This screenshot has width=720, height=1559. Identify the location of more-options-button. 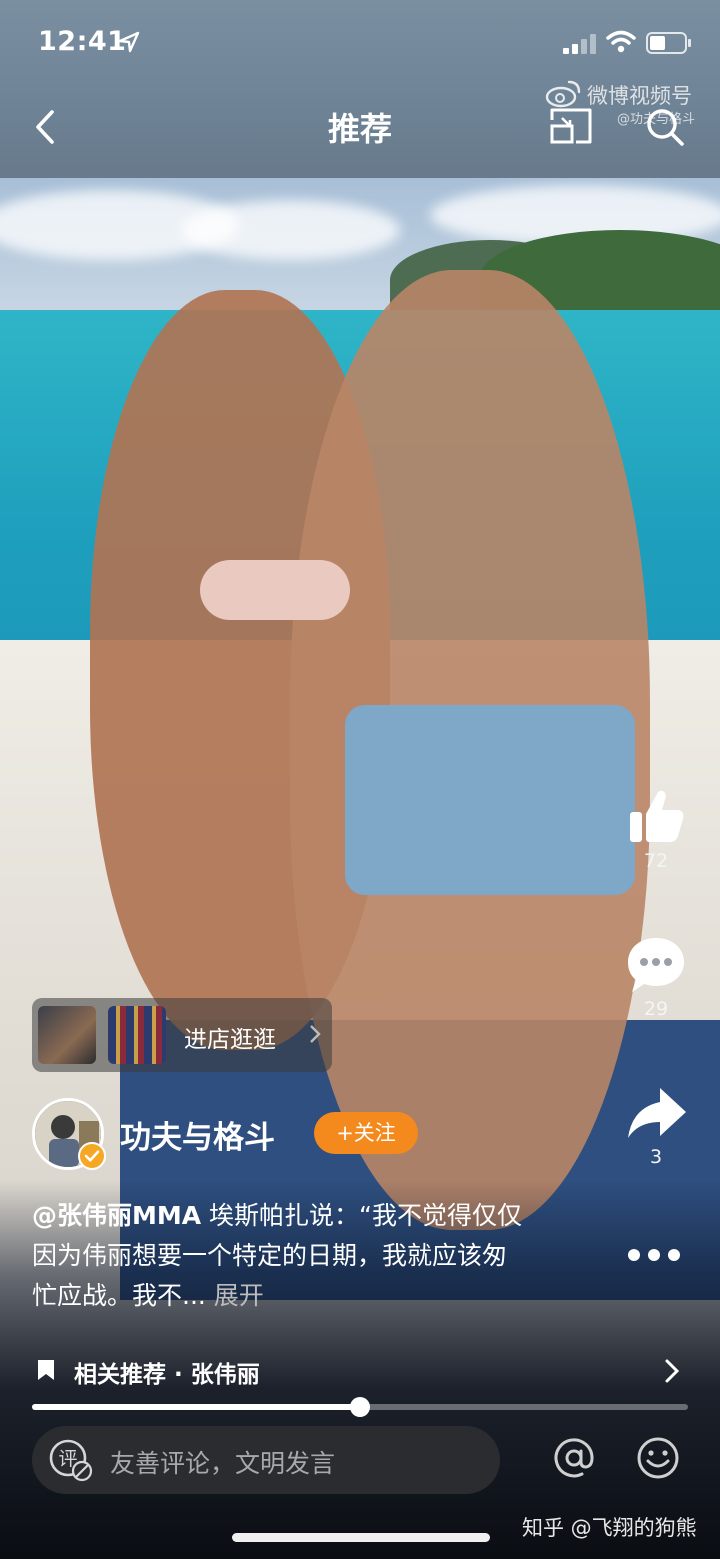
(654, 1255).